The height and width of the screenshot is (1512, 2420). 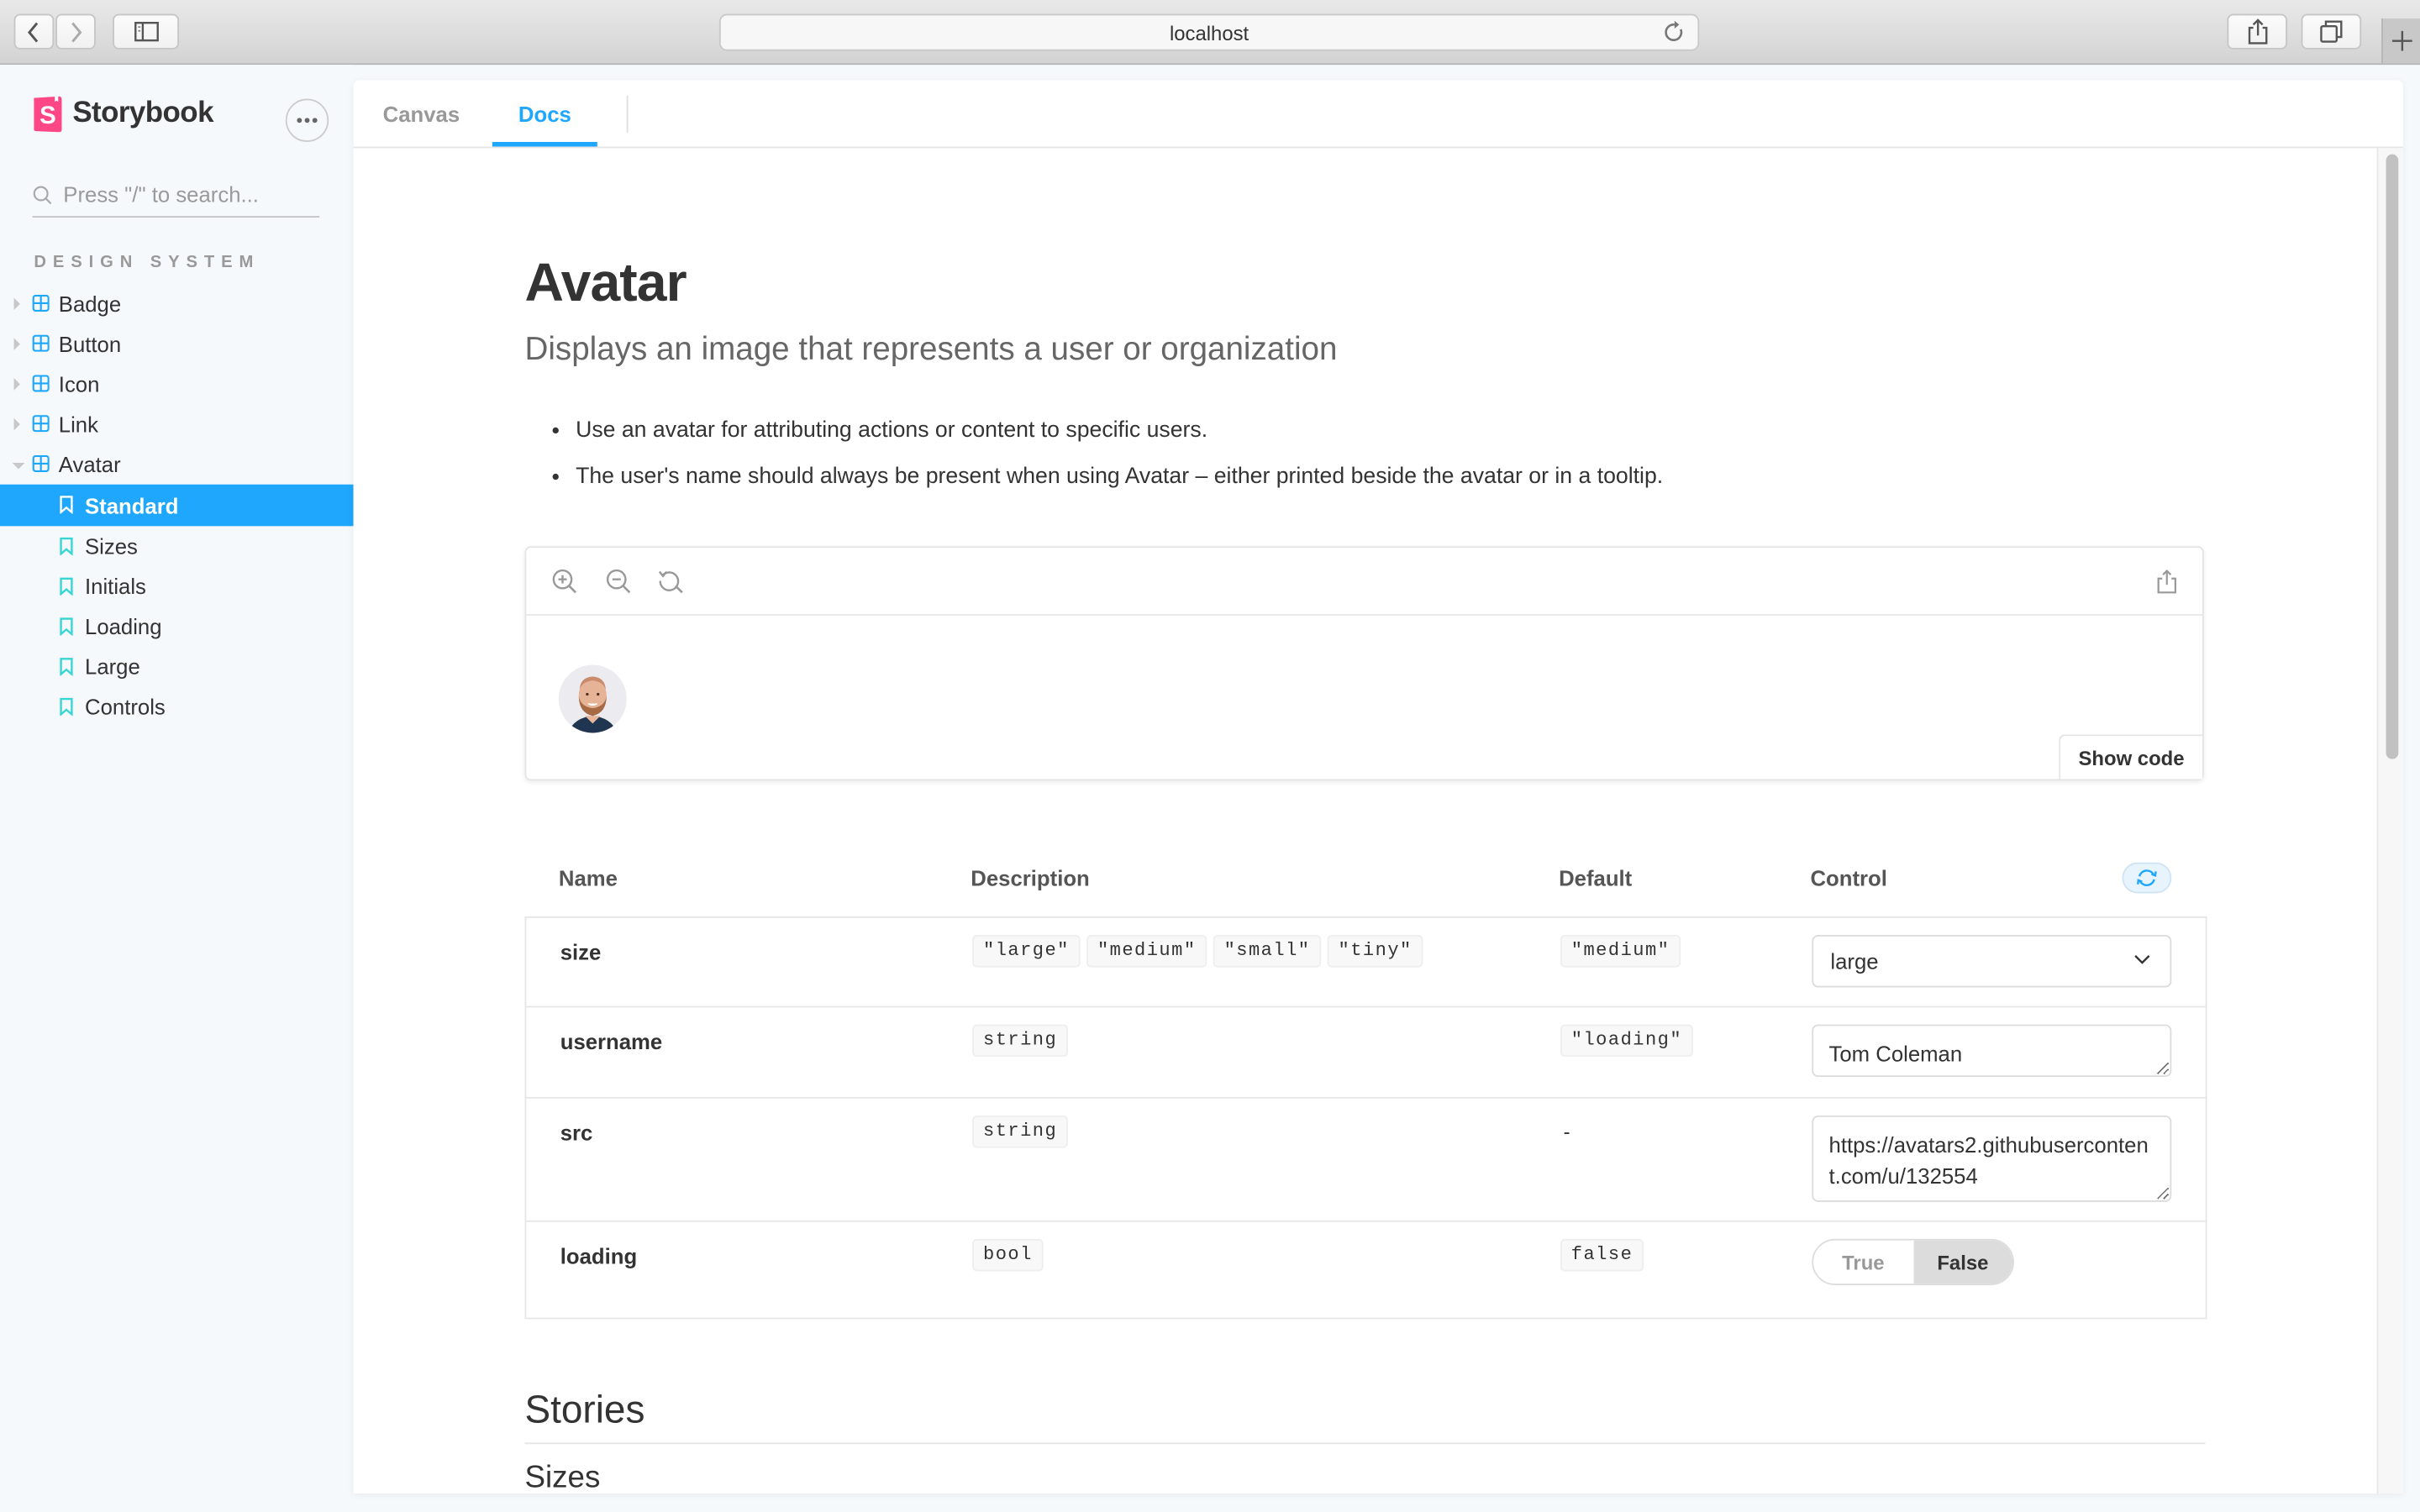 What do you see at coordinates (1008, 1255) in the screenshot?
I see `type-option: bool` at bounding box center [1008, 1255].